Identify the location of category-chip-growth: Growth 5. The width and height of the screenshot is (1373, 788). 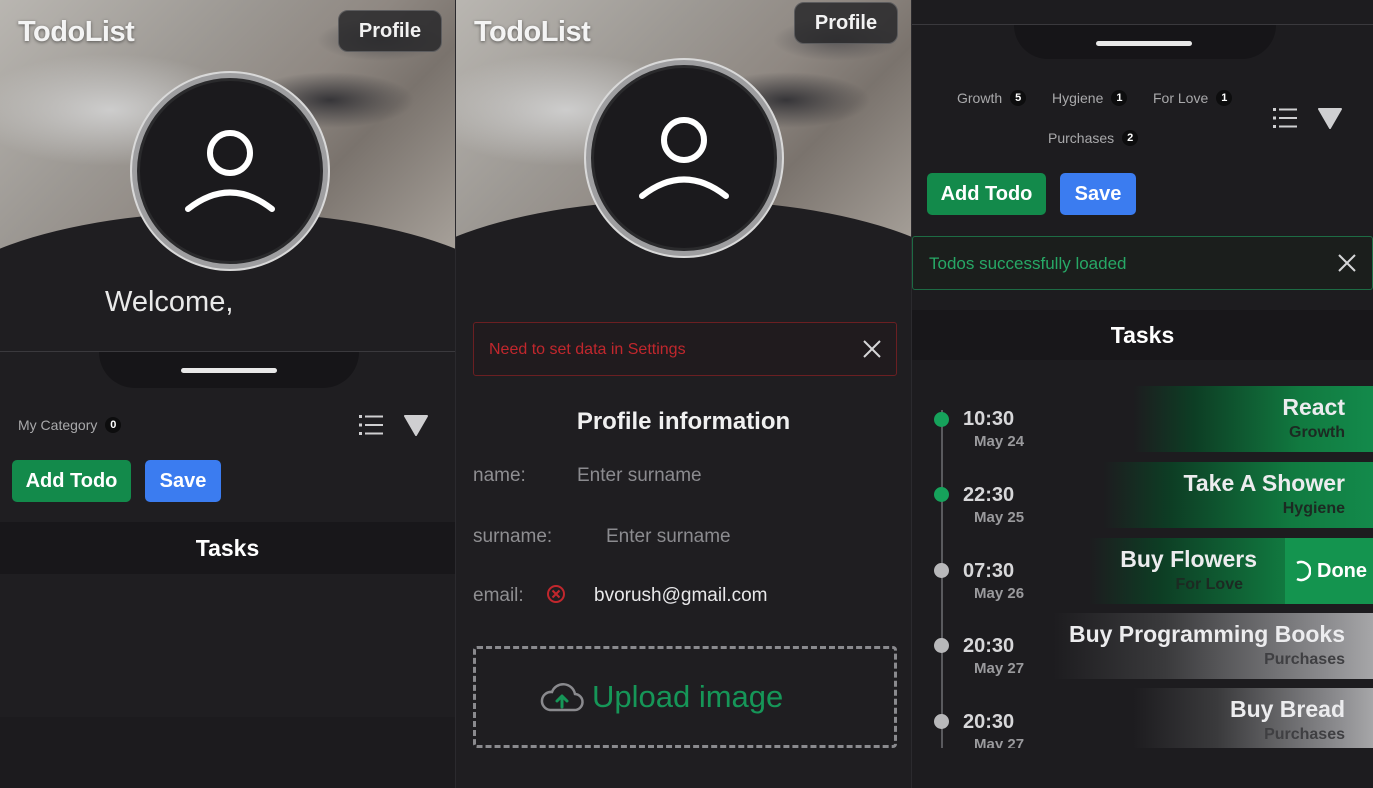
(992, 98).